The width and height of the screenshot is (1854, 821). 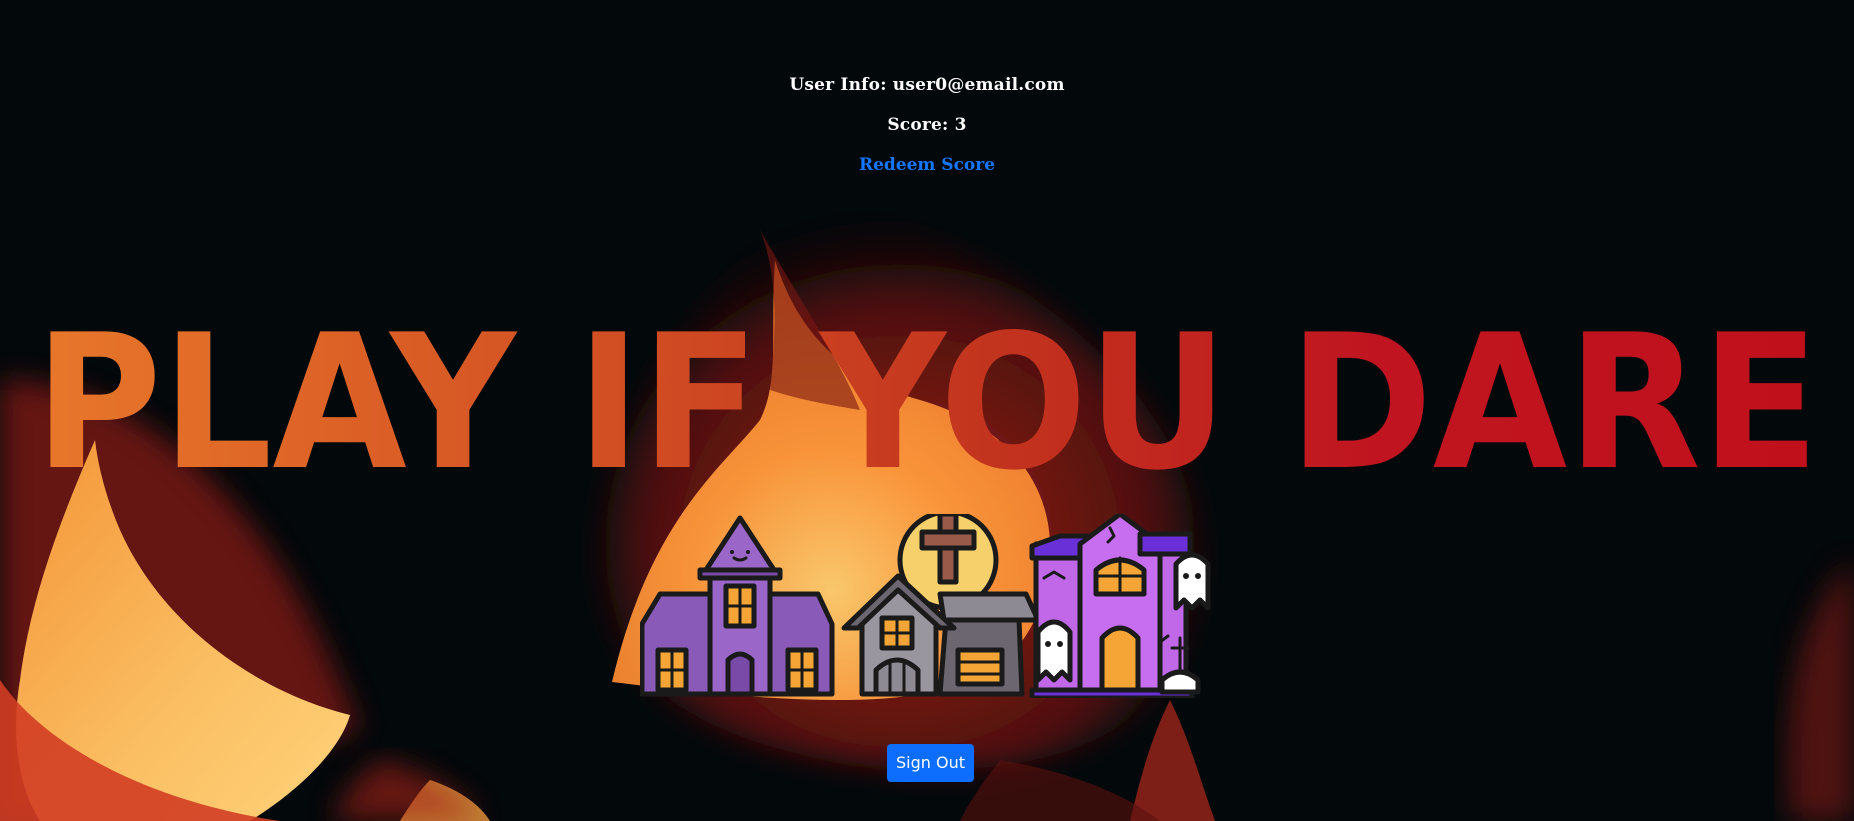 I want to click on redeem-score-link: Redeem Score, so click(x=927, y=165).